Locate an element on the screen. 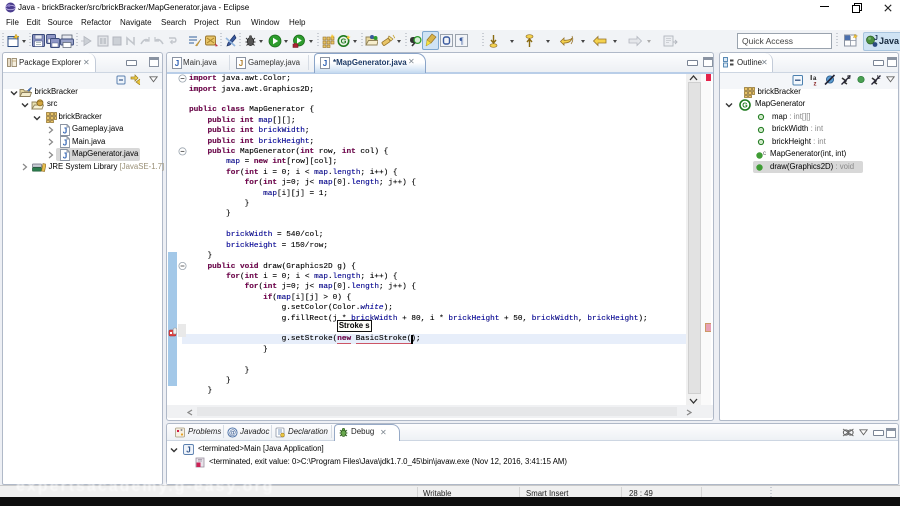 The image size is (900, 506). svg-text: z is located at coordinates (815, 84).